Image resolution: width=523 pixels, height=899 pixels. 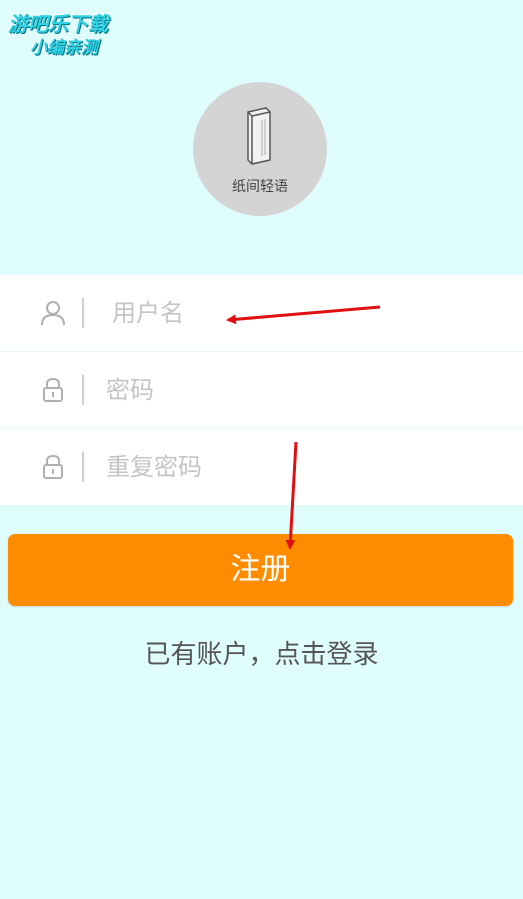 I want to click on password-field: 密码, so click(x=261, y=390).